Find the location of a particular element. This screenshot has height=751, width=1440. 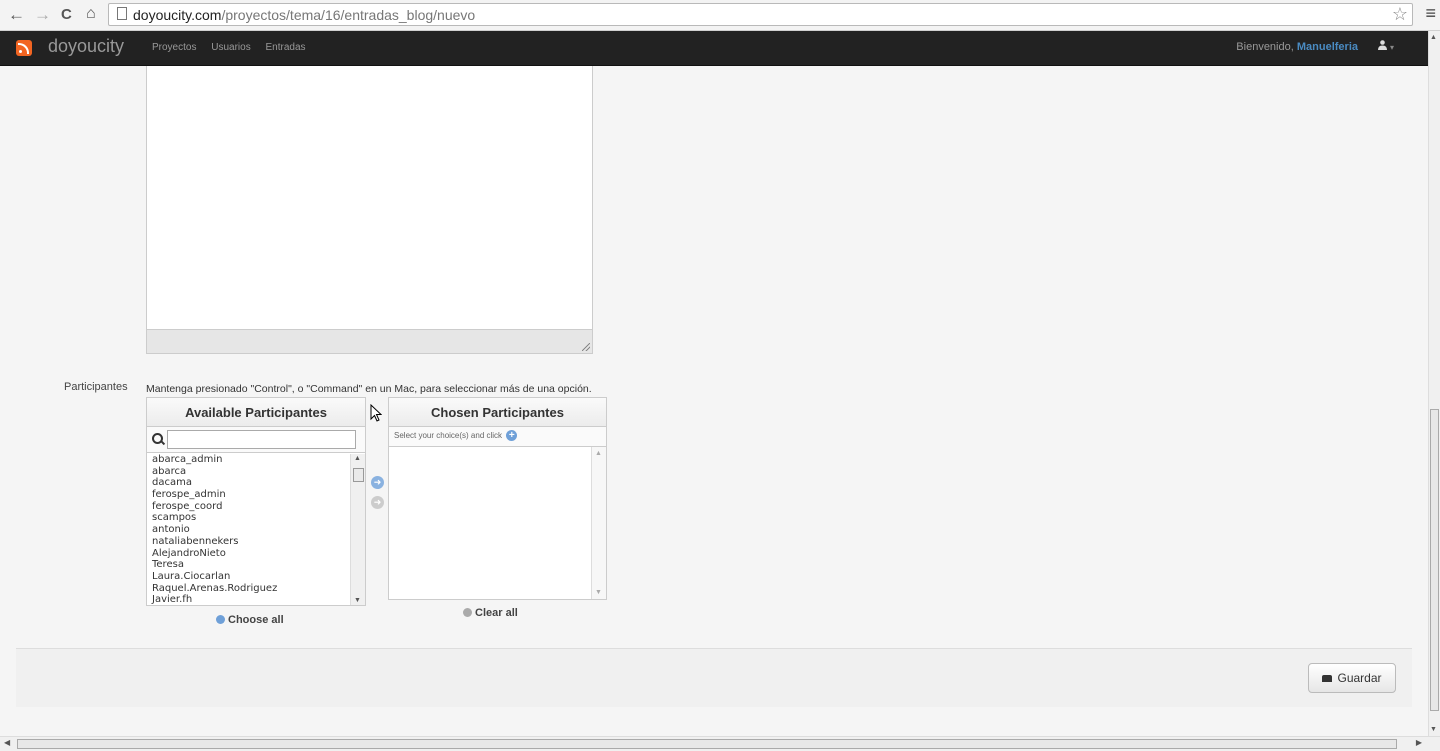

save-button: Guardar is located at coordinates (1352, 678).